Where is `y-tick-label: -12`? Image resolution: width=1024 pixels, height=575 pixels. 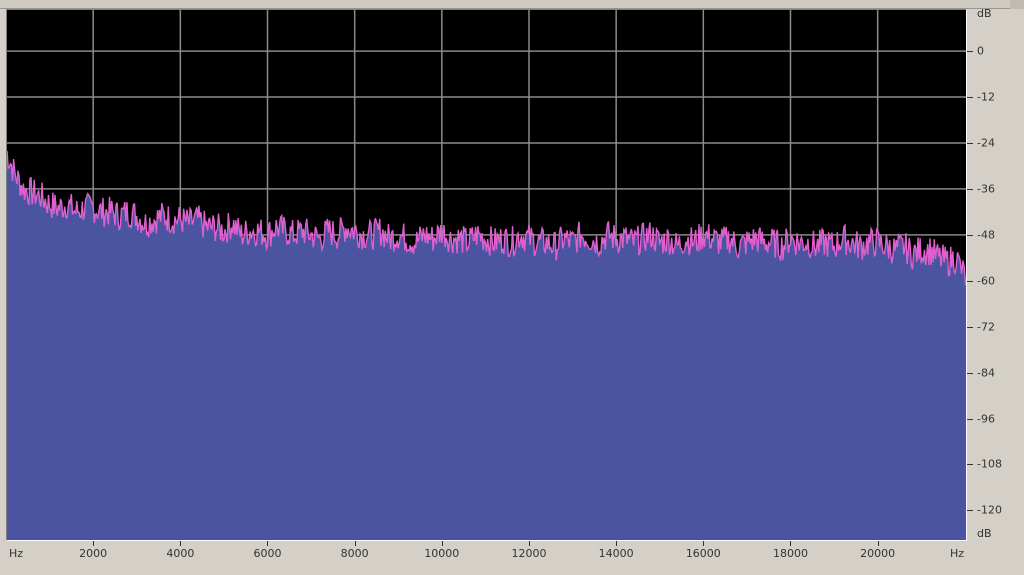
y-tick-label: -12 is located at coordinates (986, 97).